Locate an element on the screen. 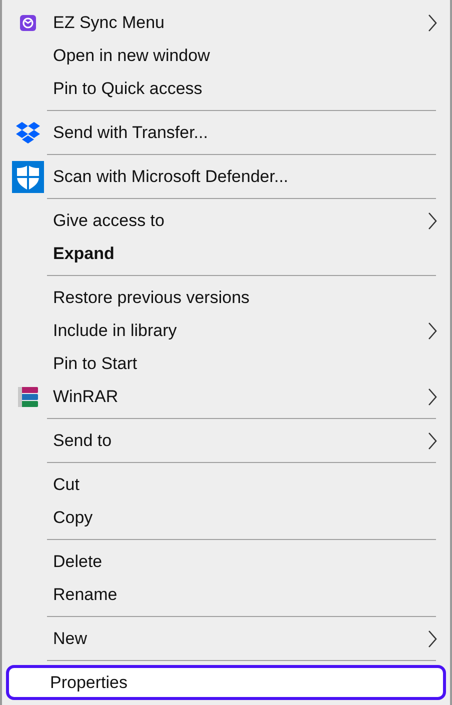 The image size is (452, 705). menu-item: Restore previous versions is located at coordinates (226, 297).